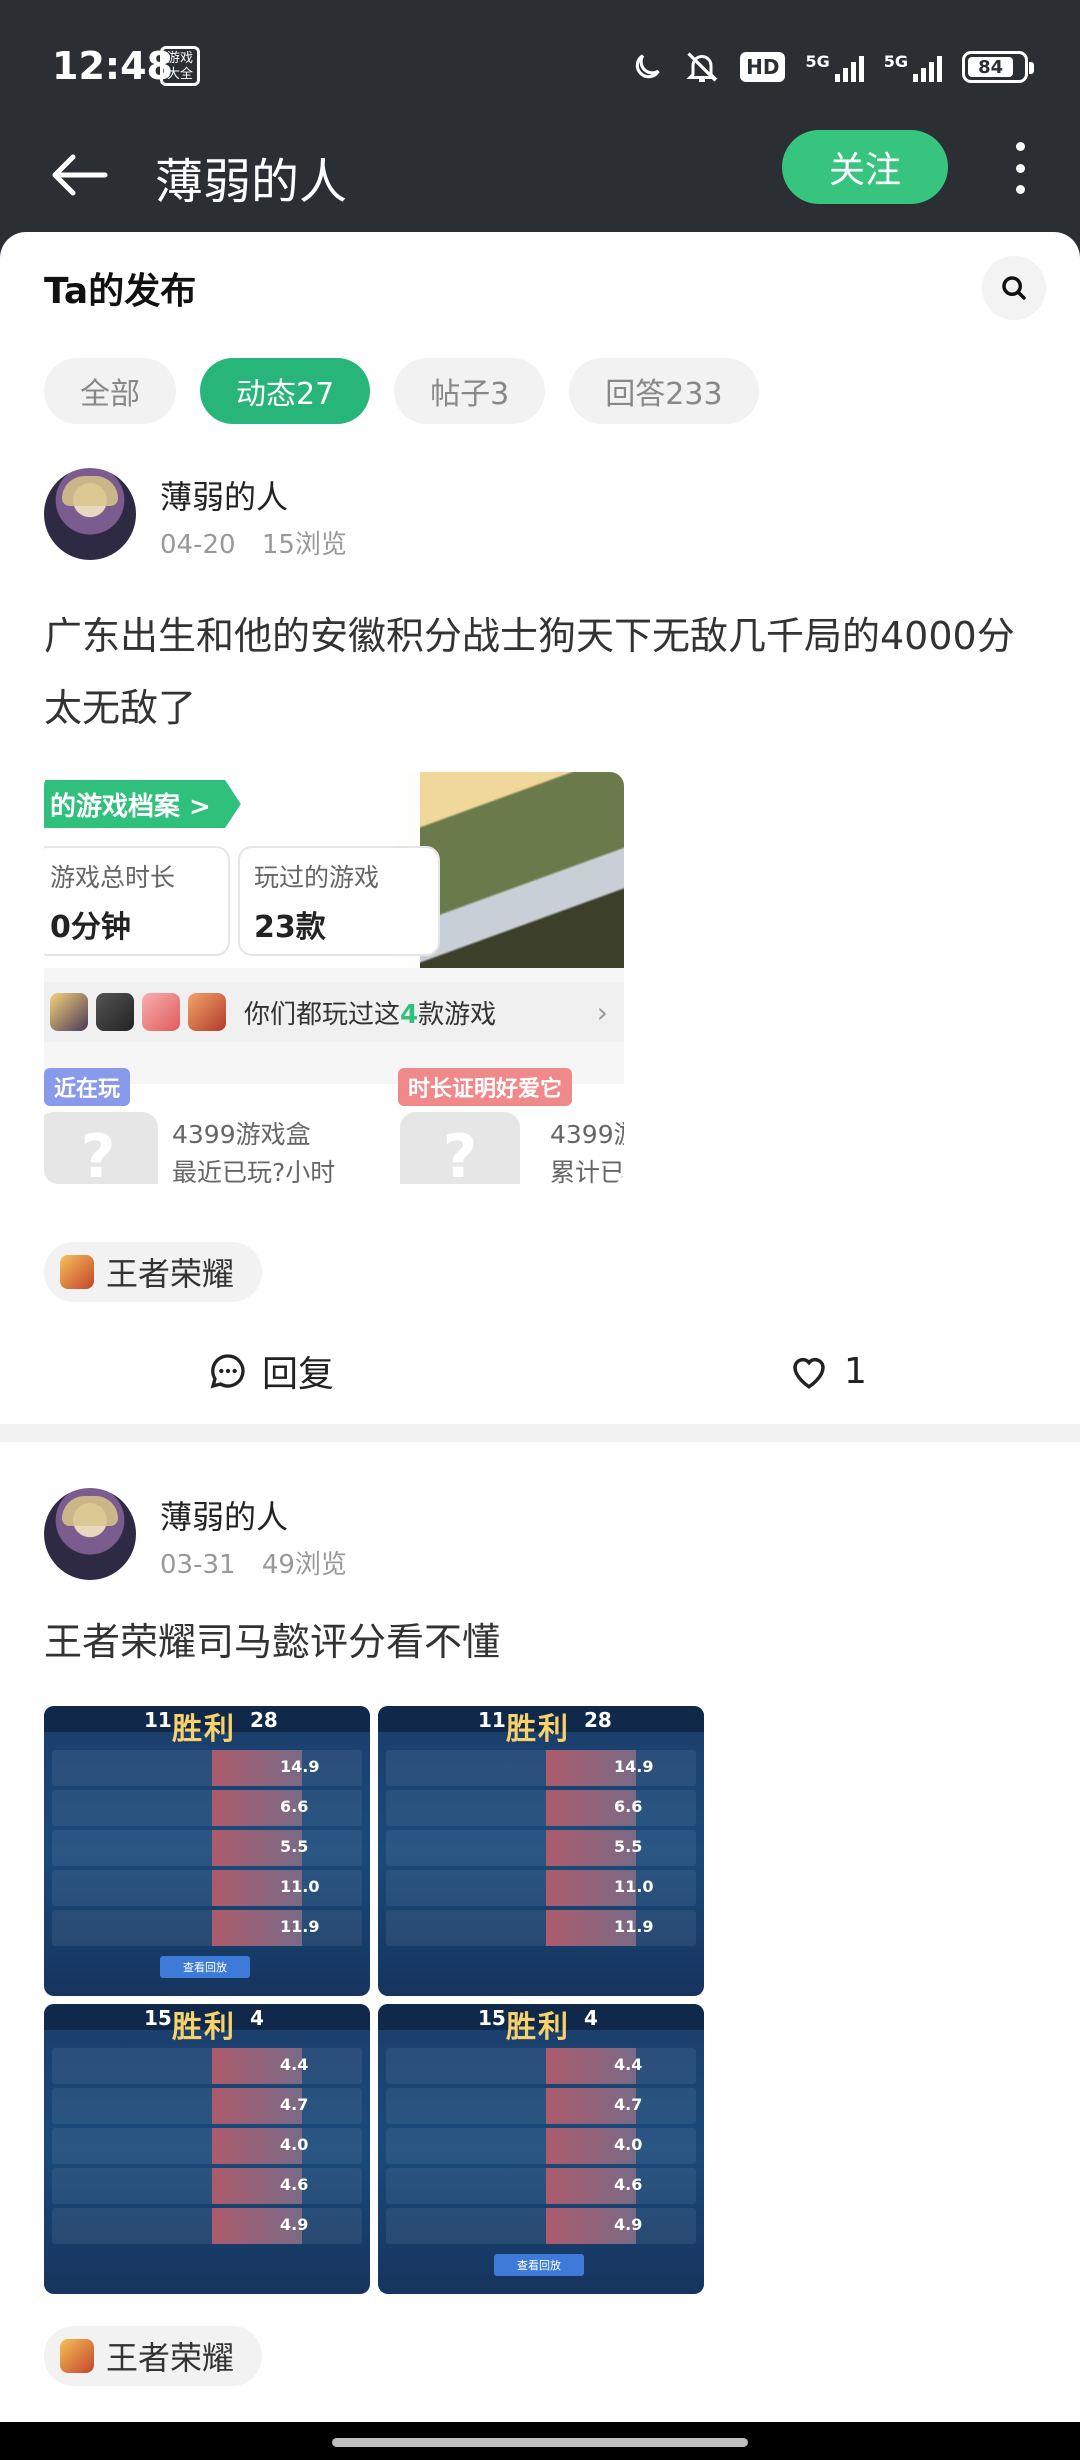 This screenshot has width=1080, height=2460. I want to click on game-result-screenshot: 11 胜利 28 14.9 6.6 5.5 11.0 11.9, so click(541, 1851).